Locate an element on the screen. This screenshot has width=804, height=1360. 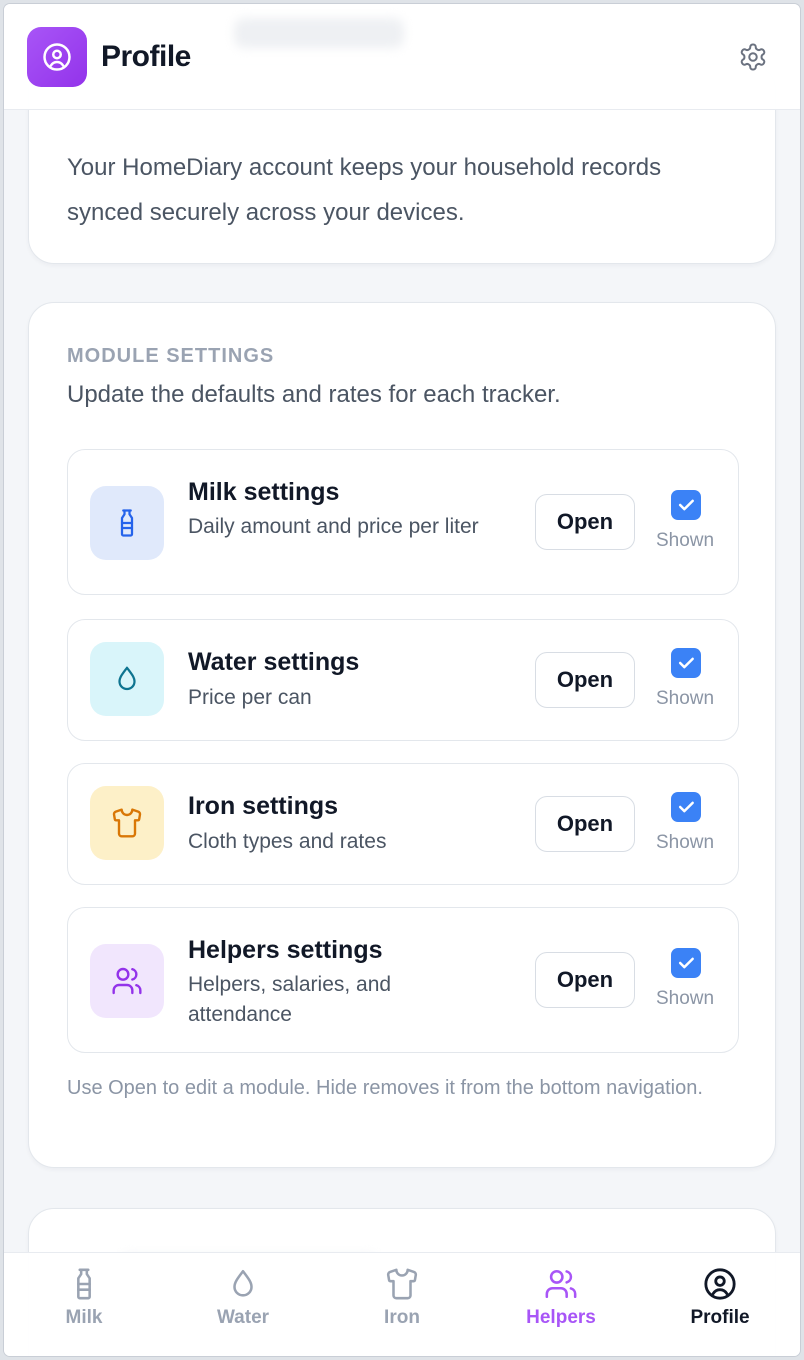
module-subtitle: Helpers, salaries, and attendance is located at coordinates (290, 999).